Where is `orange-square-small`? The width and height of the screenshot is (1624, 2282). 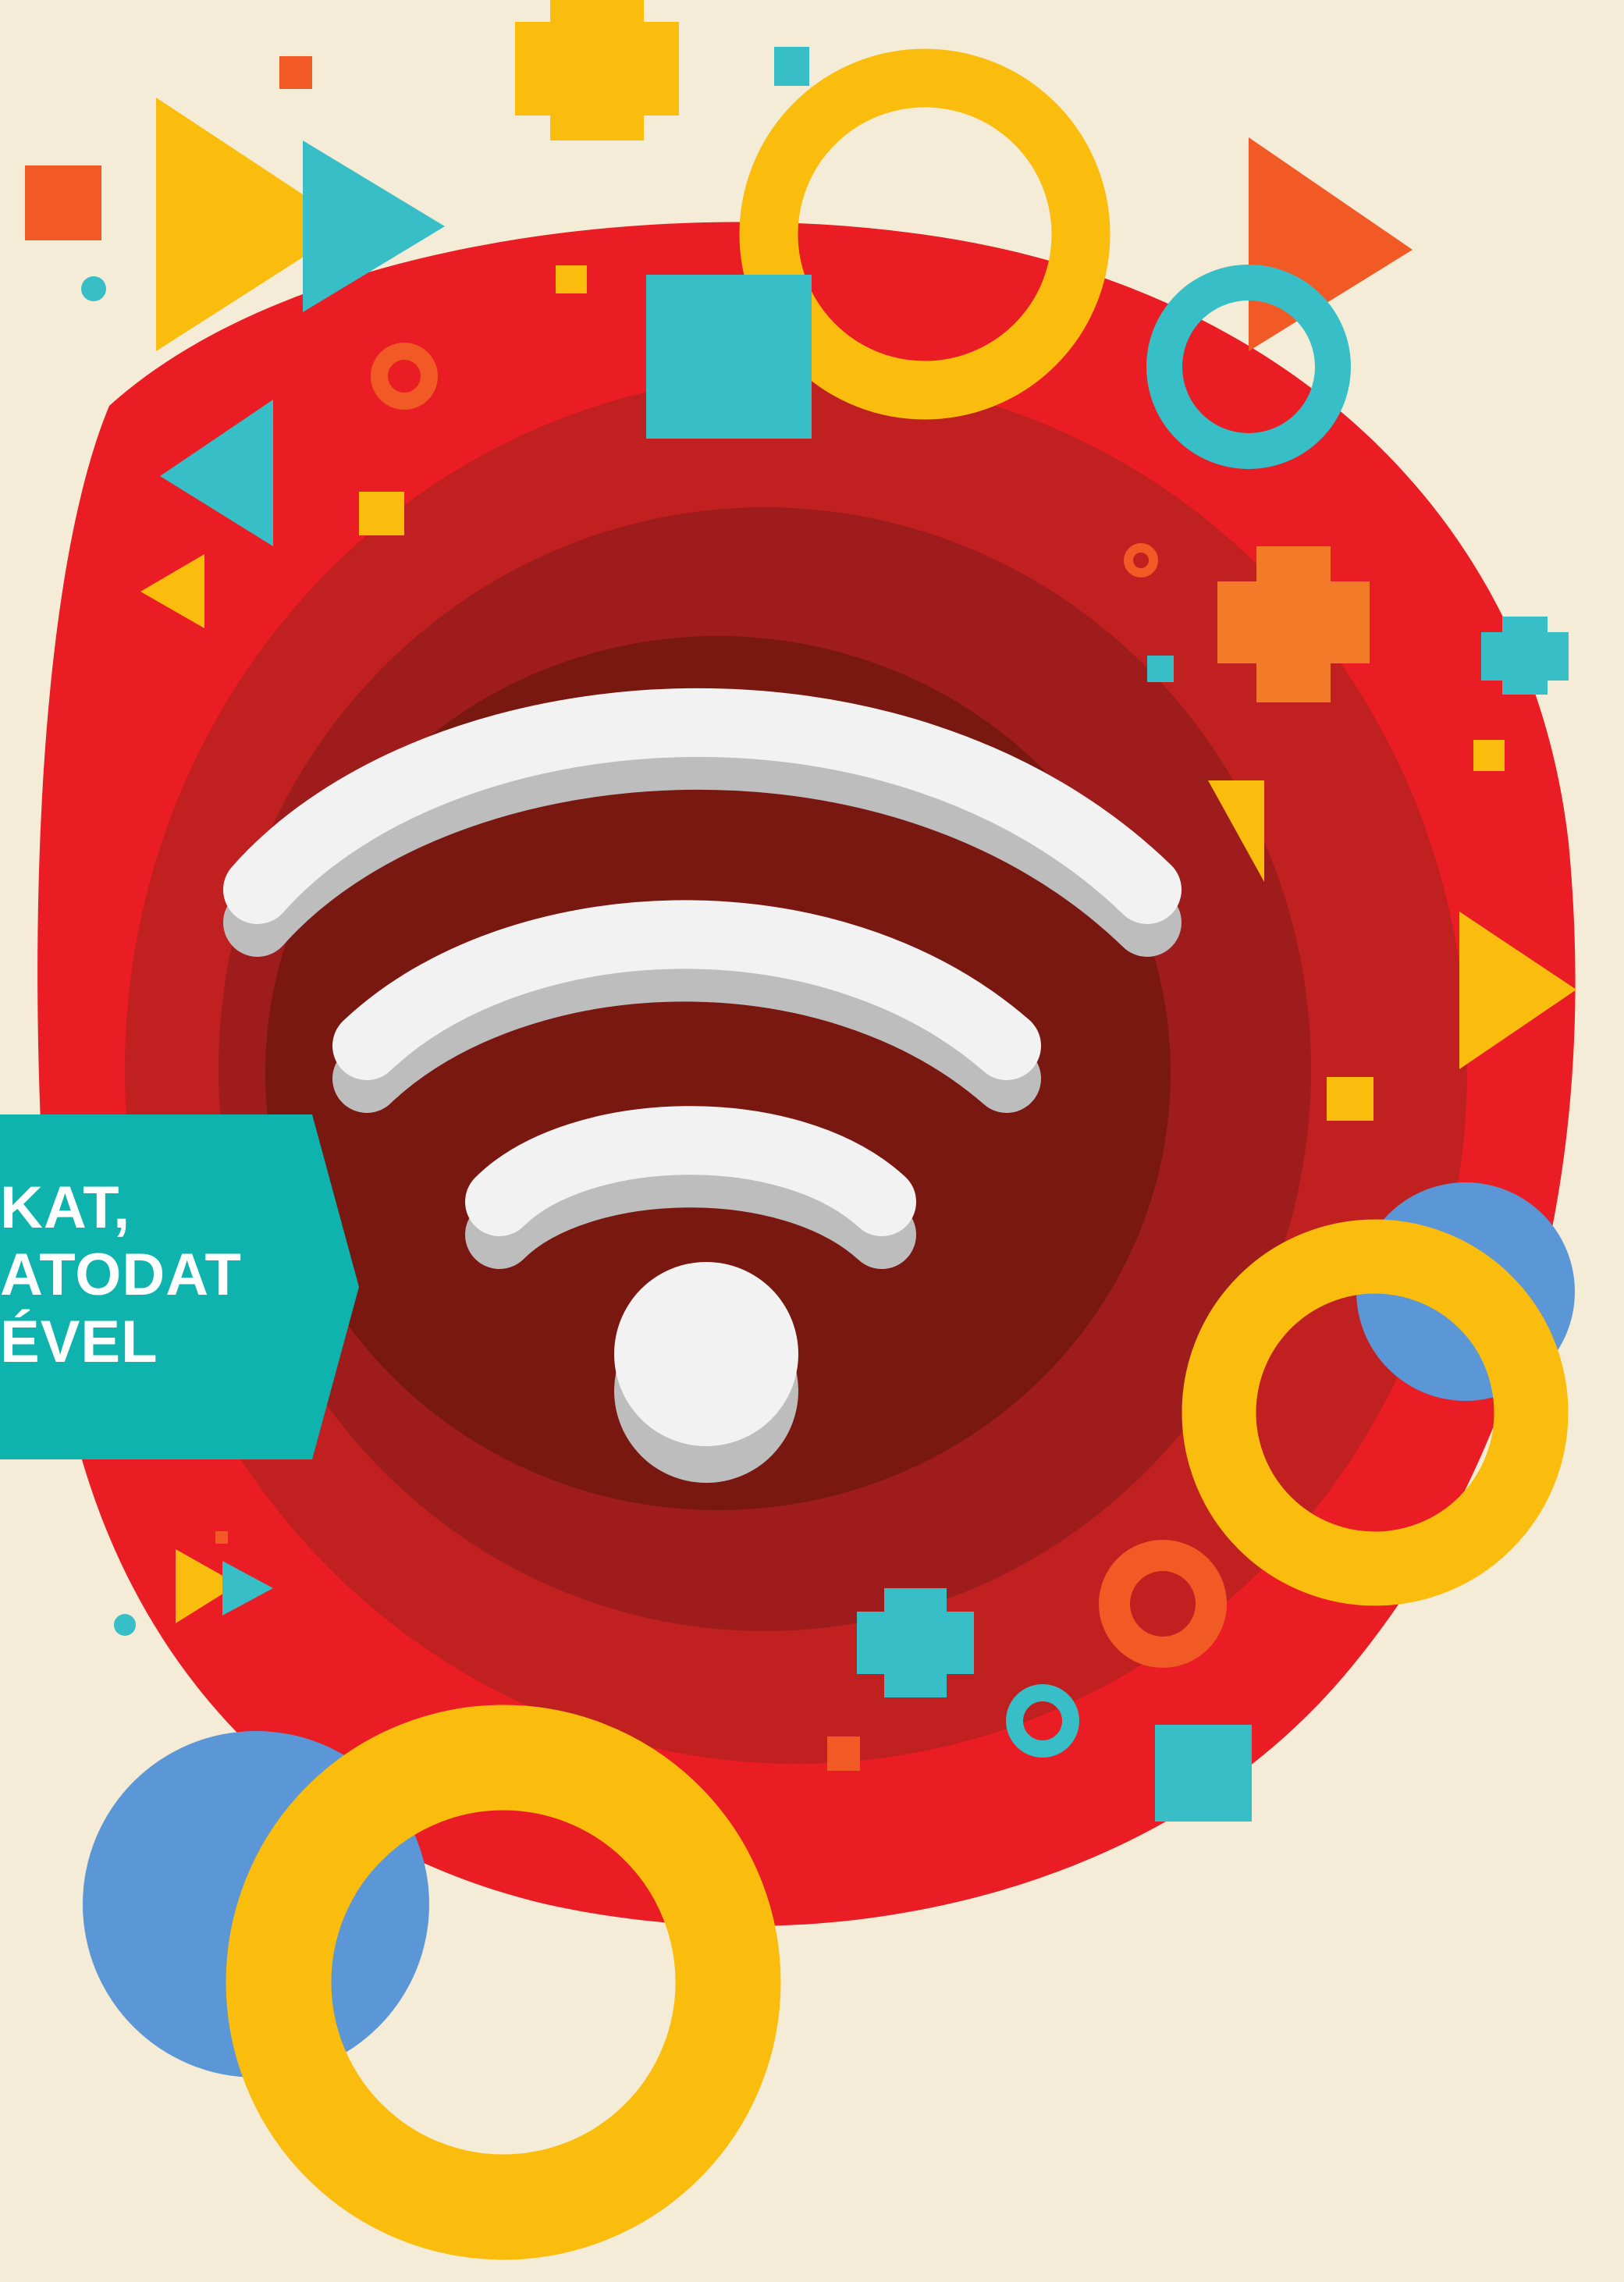
orange-square-small is located at coordinates (295, 72).